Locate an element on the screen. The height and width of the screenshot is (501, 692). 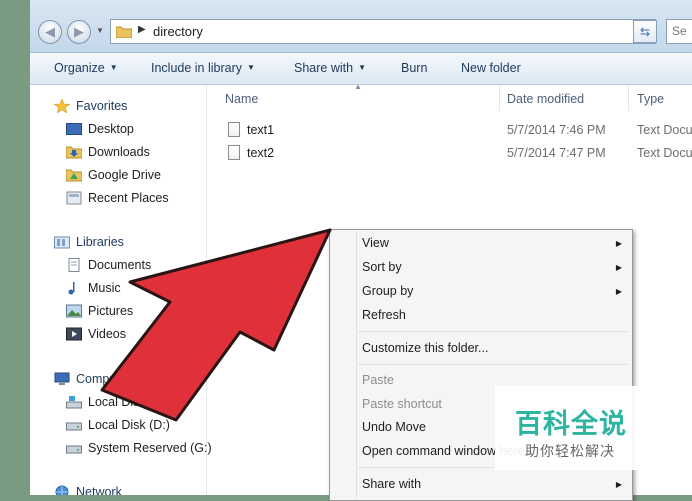
share-with-button: Share with ▼ is located at coordinates (330, 68).